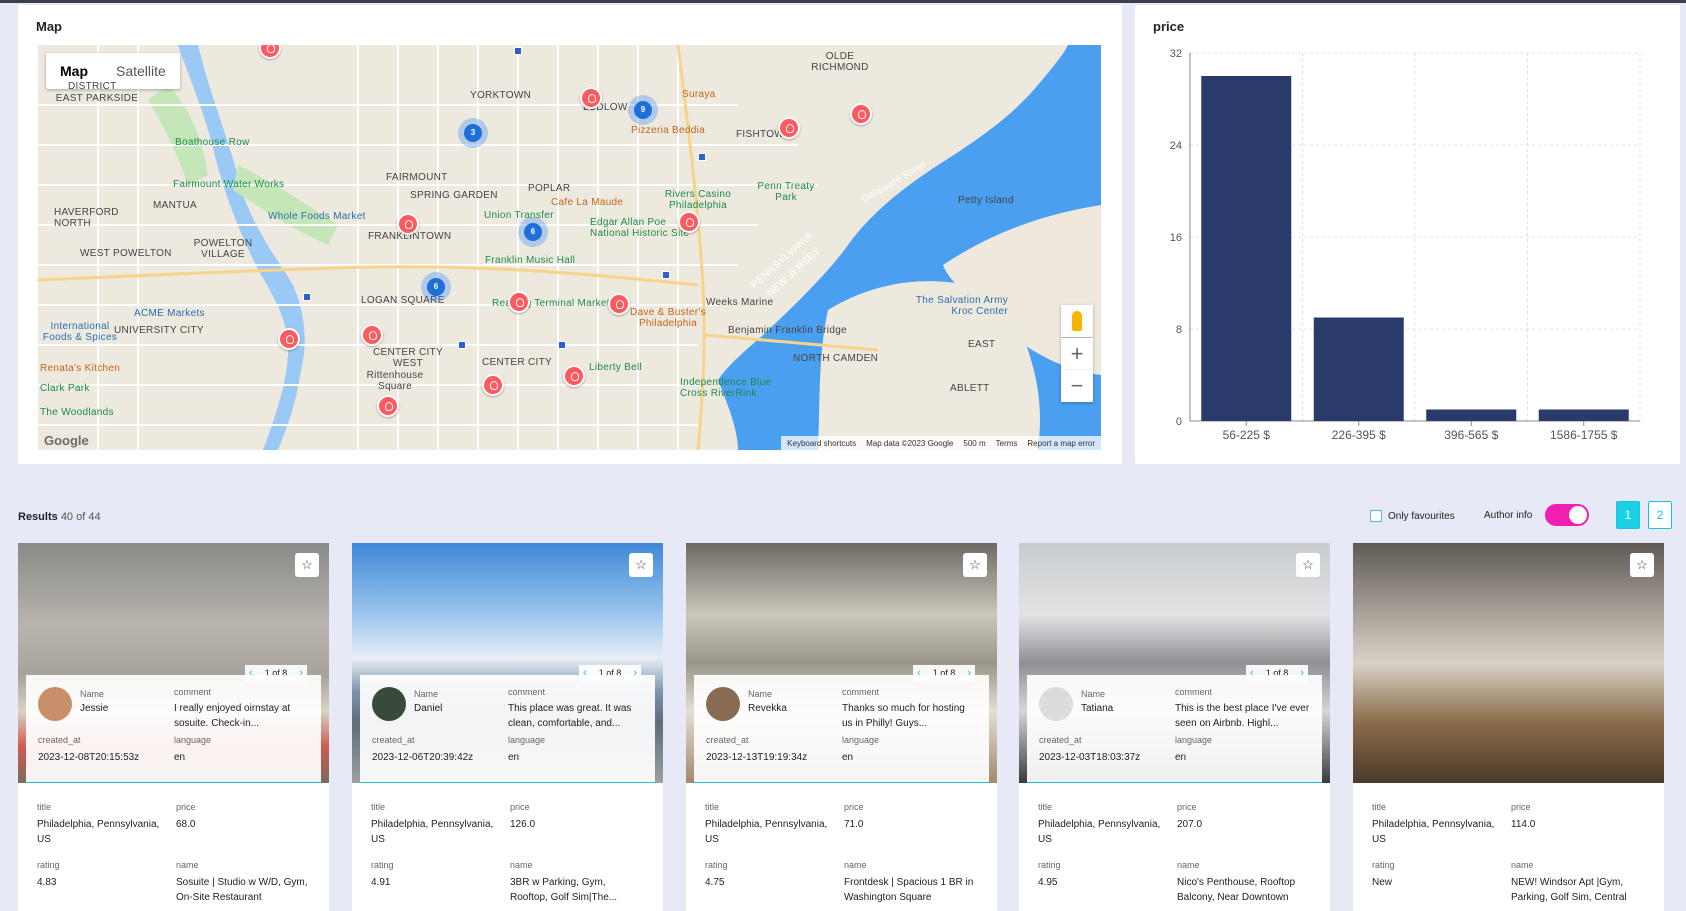  What do you see at coordinates (616, 367) in the screenshot?
I see `map-label: Liberty Bell` at bounding box center [616, 367].